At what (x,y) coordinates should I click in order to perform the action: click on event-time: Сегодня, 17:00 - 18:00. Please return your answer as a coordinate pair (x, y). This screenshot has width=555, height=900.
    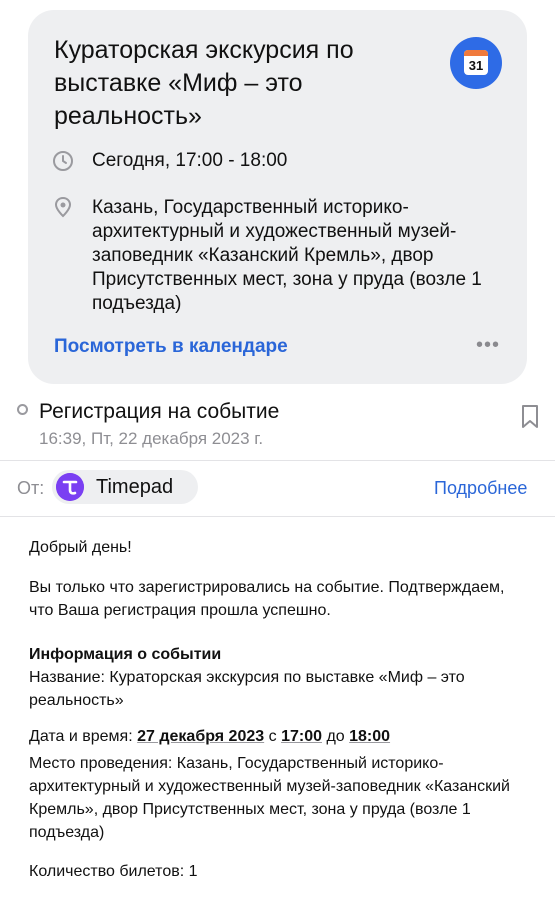
    Looking at the image, I should click on (190, 160).